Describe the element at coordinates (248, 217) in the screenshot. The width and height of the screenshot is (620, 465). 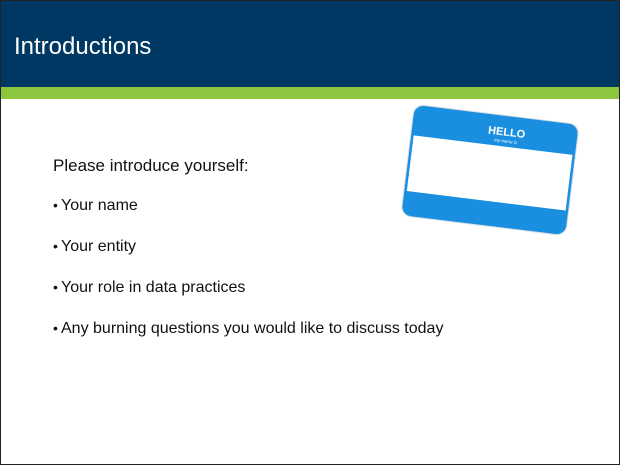
I see `bullet-item: • Your name` at that location.